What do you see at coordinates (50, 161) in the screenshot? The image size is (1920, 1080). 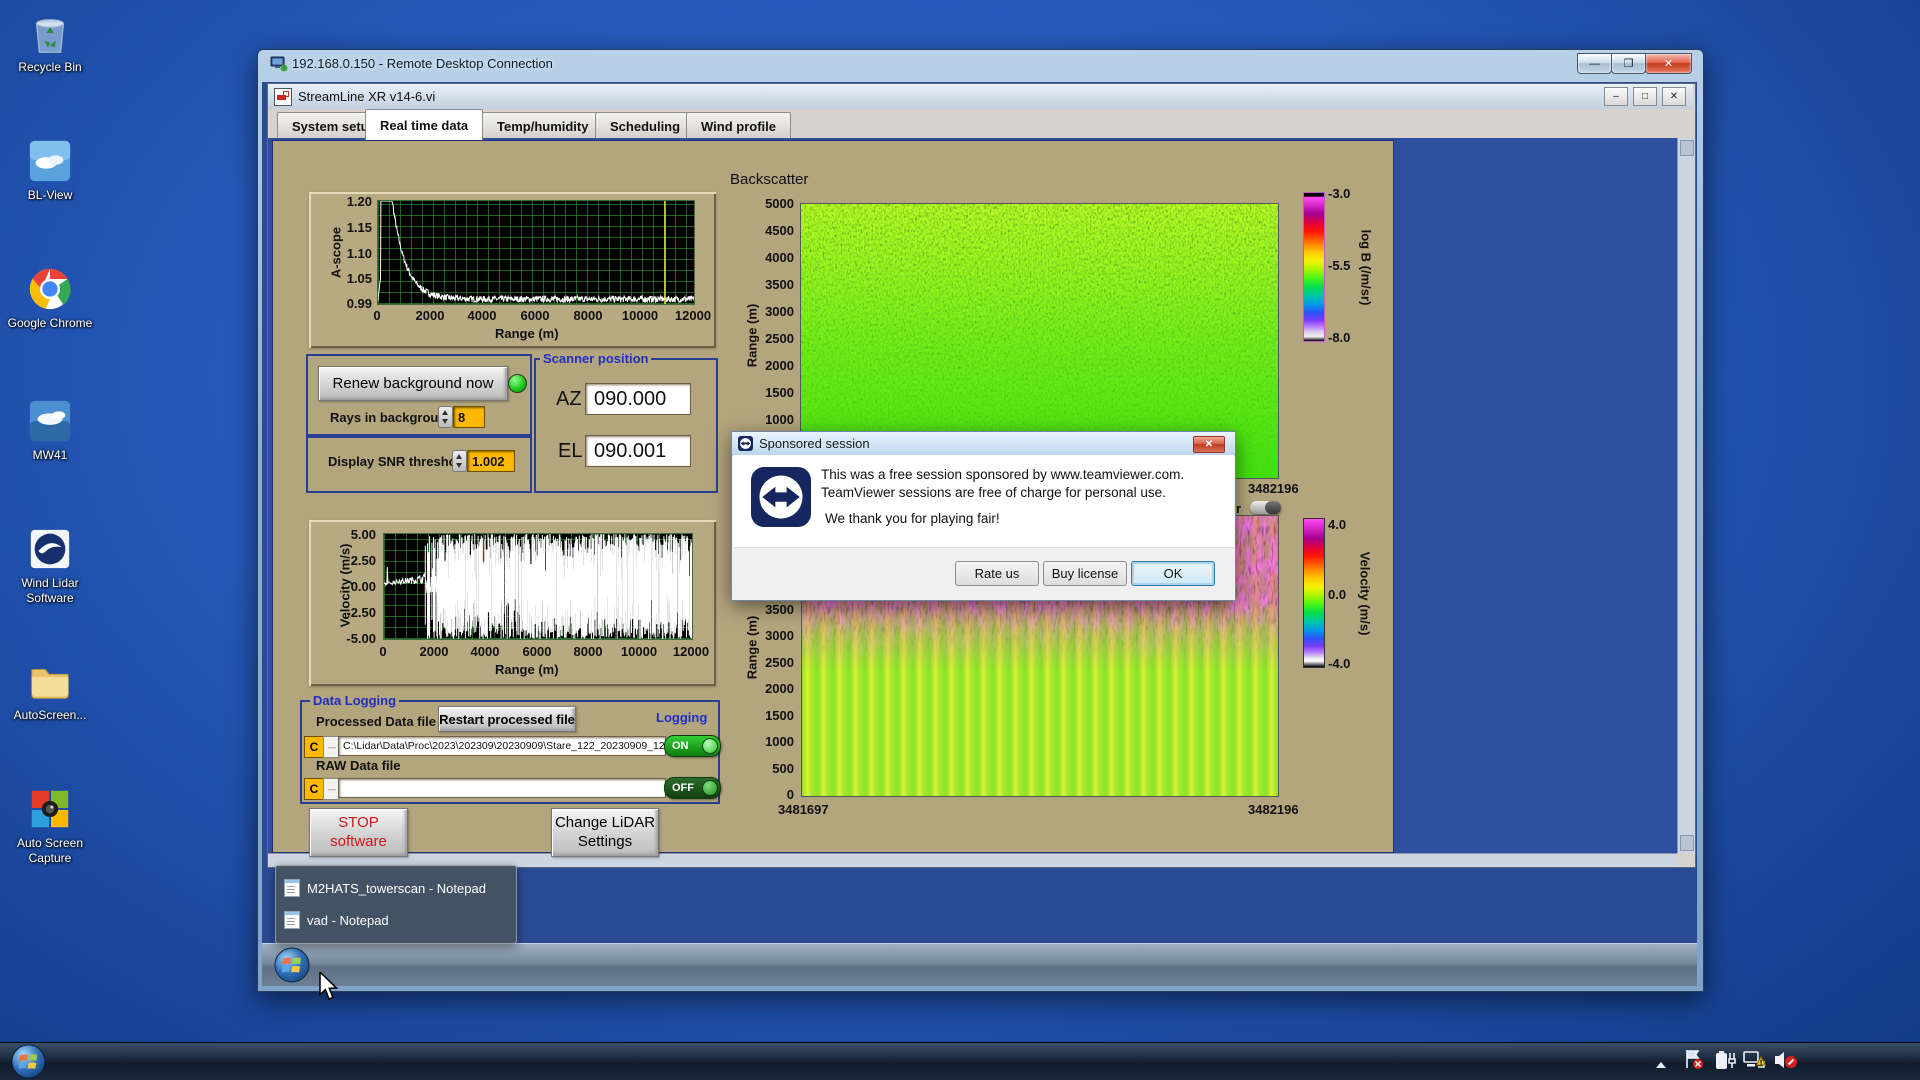 I see `bl-view-icon` at bounding box center [50, 161].